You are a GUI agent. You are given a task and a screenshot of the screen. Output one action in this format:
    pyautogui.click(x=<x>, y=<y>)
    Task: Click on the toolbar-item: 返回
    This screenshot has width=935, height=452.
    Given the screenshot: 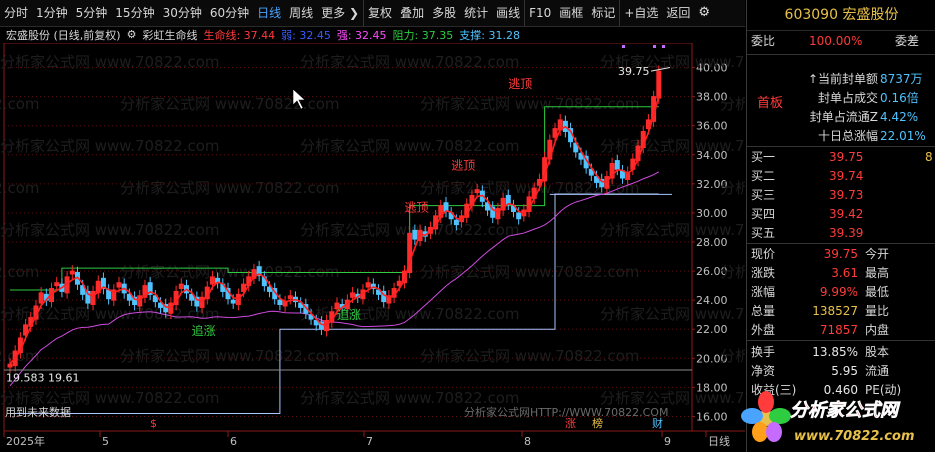 What is the action you would take?
    pyautogui.click(x=678, y=13)
    